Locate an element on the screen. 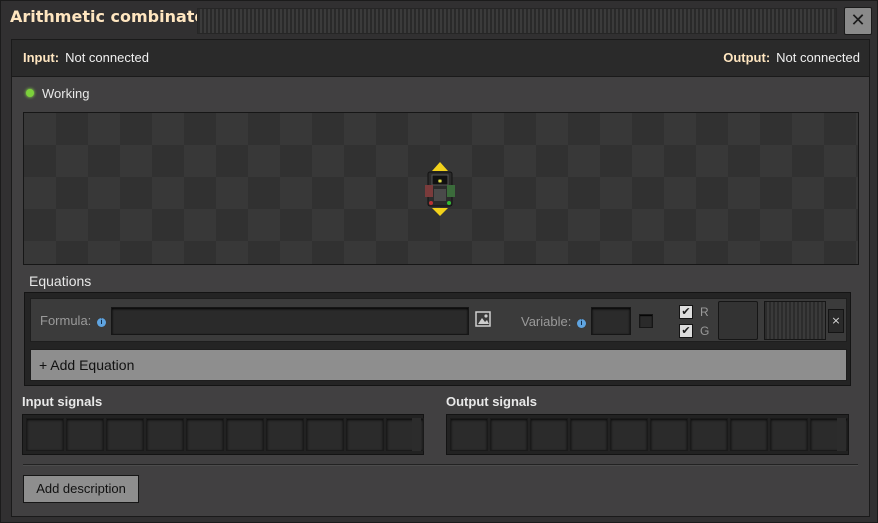 This screenshot has width=878, height=523. signal-slot-disabled is located at coordinates (795, 320).